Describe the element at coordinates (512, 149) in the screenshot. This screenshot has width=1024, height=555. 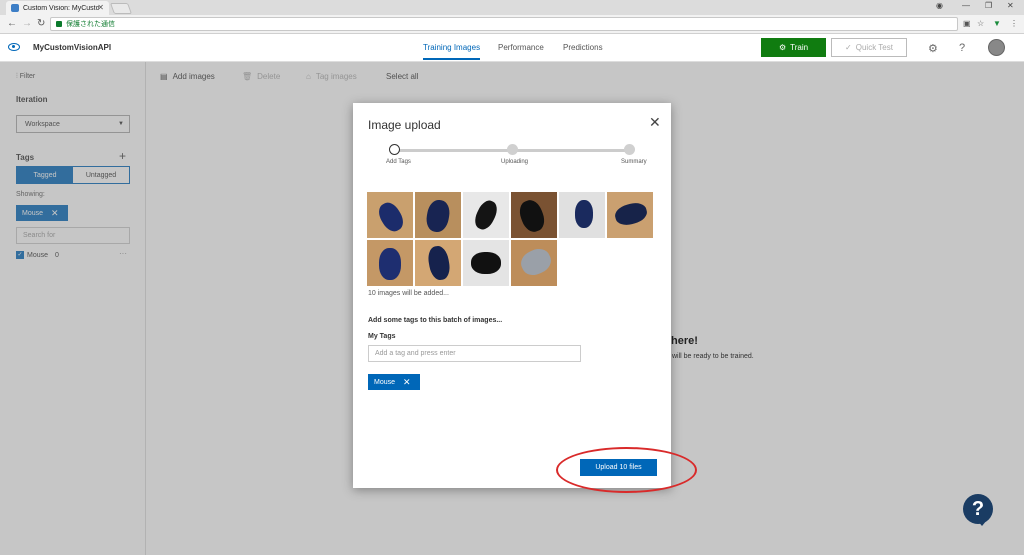
I see `step-dot-uploading` at that location.